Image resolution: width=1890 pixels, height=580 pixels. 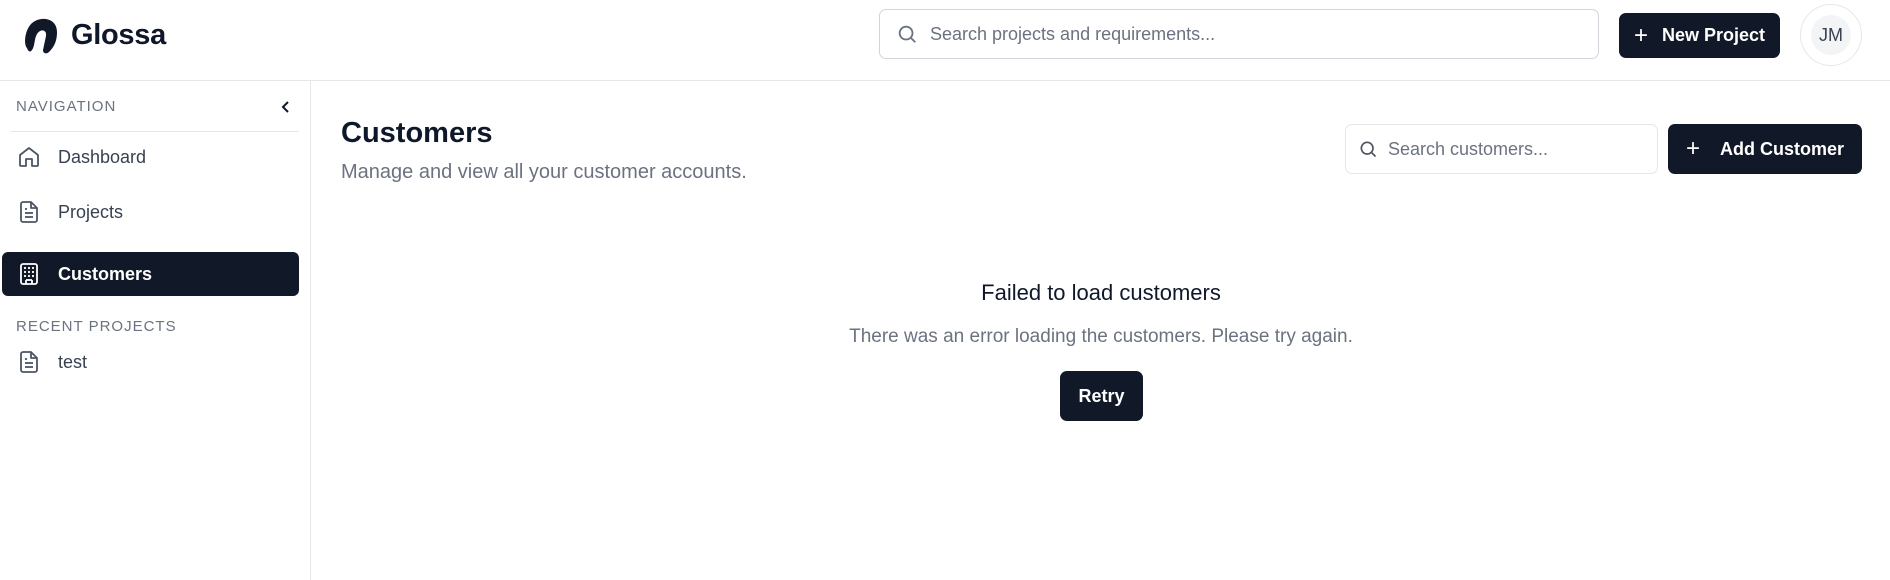 What do you see at coordinates (1782, 148) in the screenshot?
I see `add-customer-label: Add Customer` at bounding box center [1782, 148].